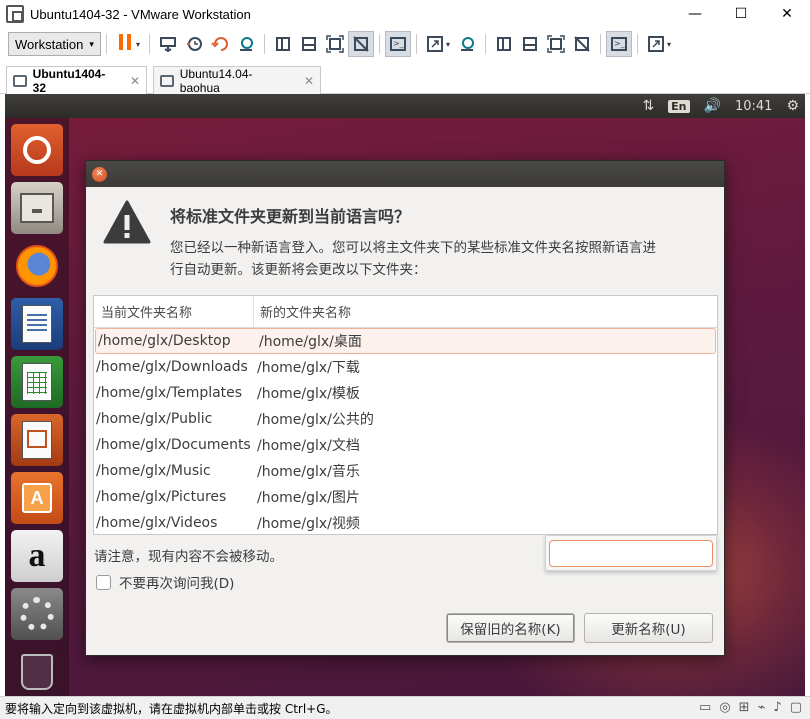 The image size is (810, 719). What do you see at coordinates (405, 522) in the screenshot?
I see `table-row: /home/glx/Videos /home/glx/视频` at bounding box center [405, 522].